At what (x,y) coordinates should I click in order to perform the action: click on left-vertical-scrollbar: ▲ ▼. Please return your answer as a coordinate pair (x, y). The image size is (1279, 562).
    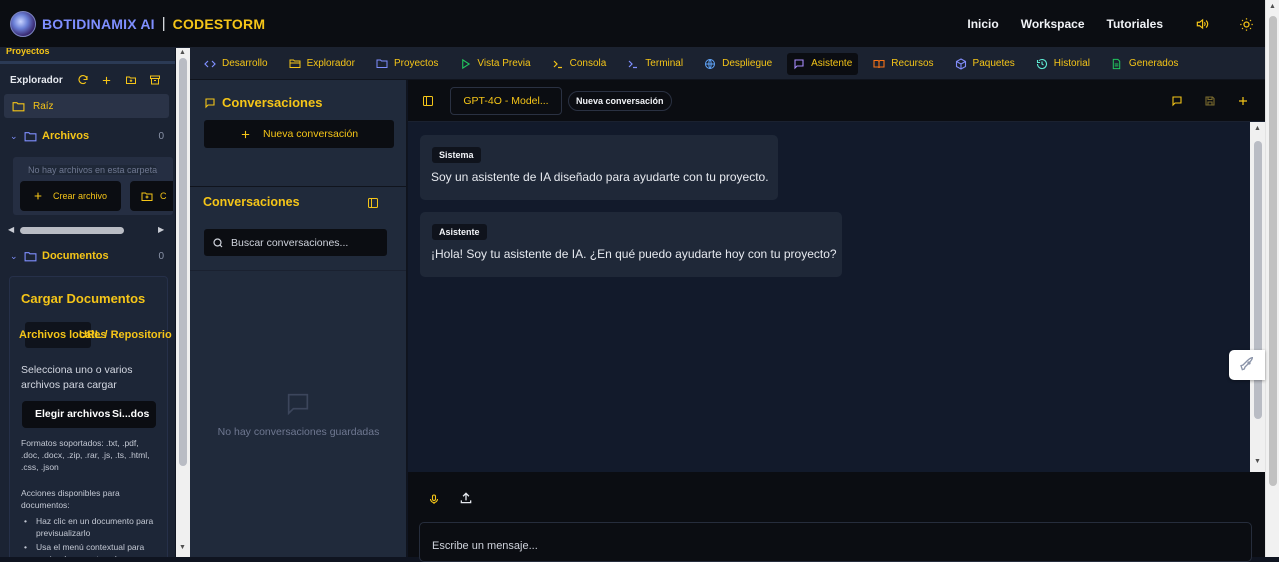
    Looking at the image, I should click on (183, 302).